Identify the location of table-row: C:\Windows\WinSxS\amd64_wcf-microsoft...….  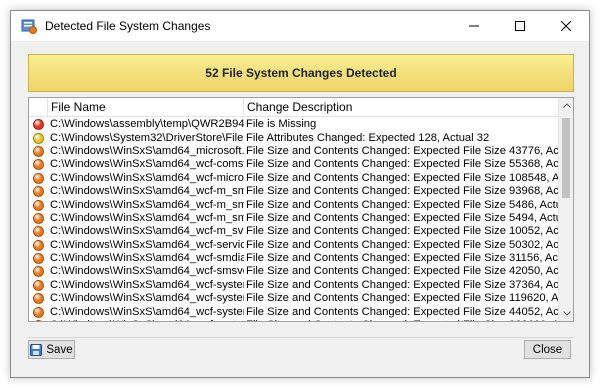
(294, 178).